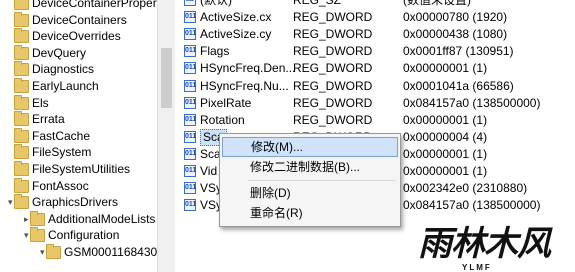 This screenshot has height=272, width=575. What do you see at coordinates (210, 153) in the screenshot?
I see `value-name: Sca` at bounding box center [210, 153].